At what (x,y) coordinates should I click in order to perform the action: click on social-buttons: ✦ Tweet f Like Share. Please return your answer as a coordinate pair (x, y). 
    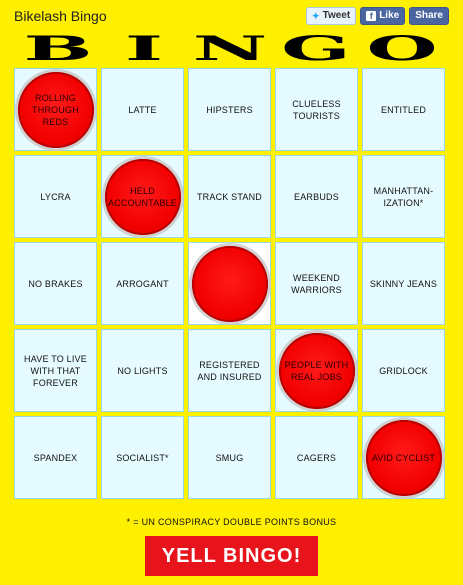
    Looking at the image, I should click on (377, 16).